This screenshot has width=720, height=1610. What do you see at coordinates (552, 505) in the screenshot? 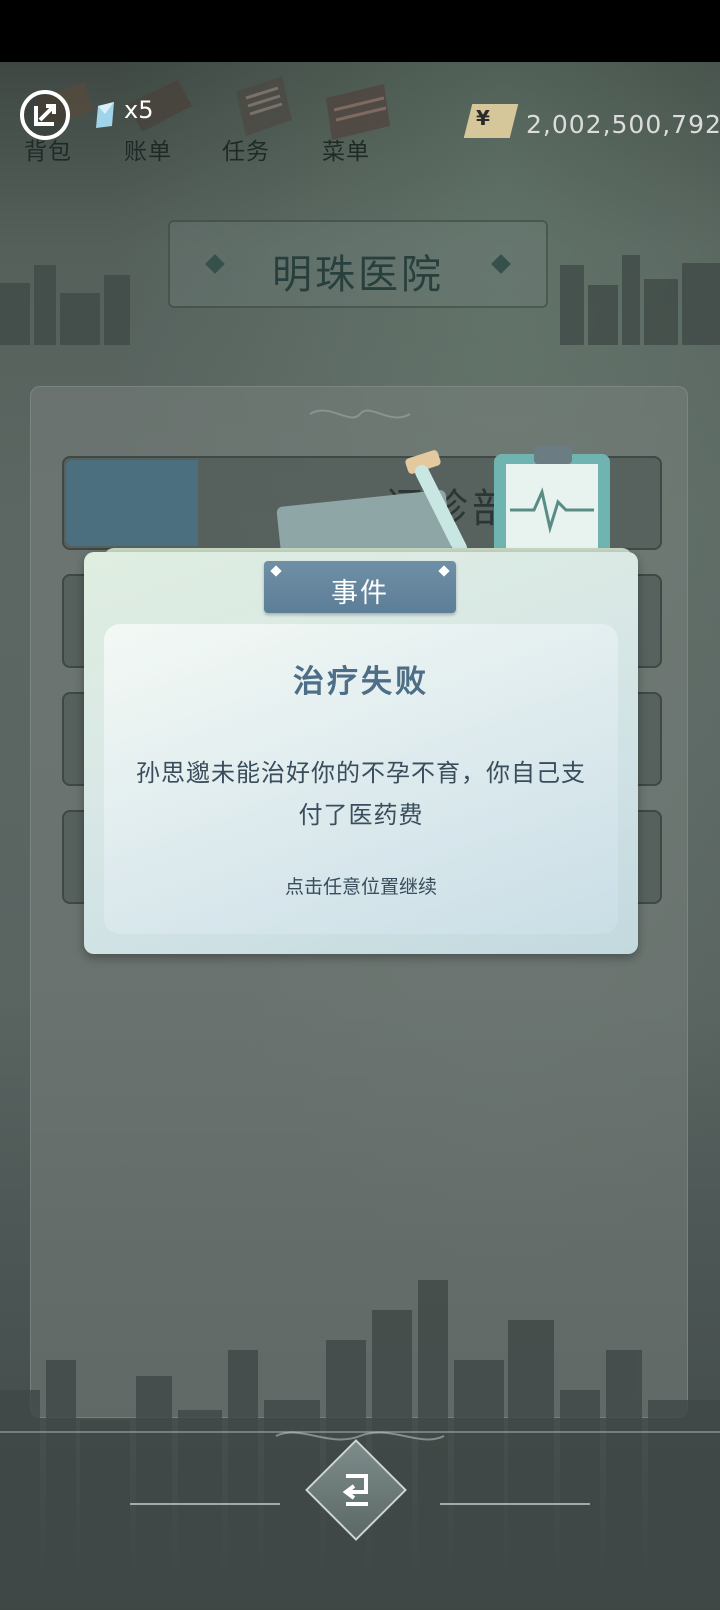
I see `clipboard-heartbeat-icon` at bounding box center [552, 505].